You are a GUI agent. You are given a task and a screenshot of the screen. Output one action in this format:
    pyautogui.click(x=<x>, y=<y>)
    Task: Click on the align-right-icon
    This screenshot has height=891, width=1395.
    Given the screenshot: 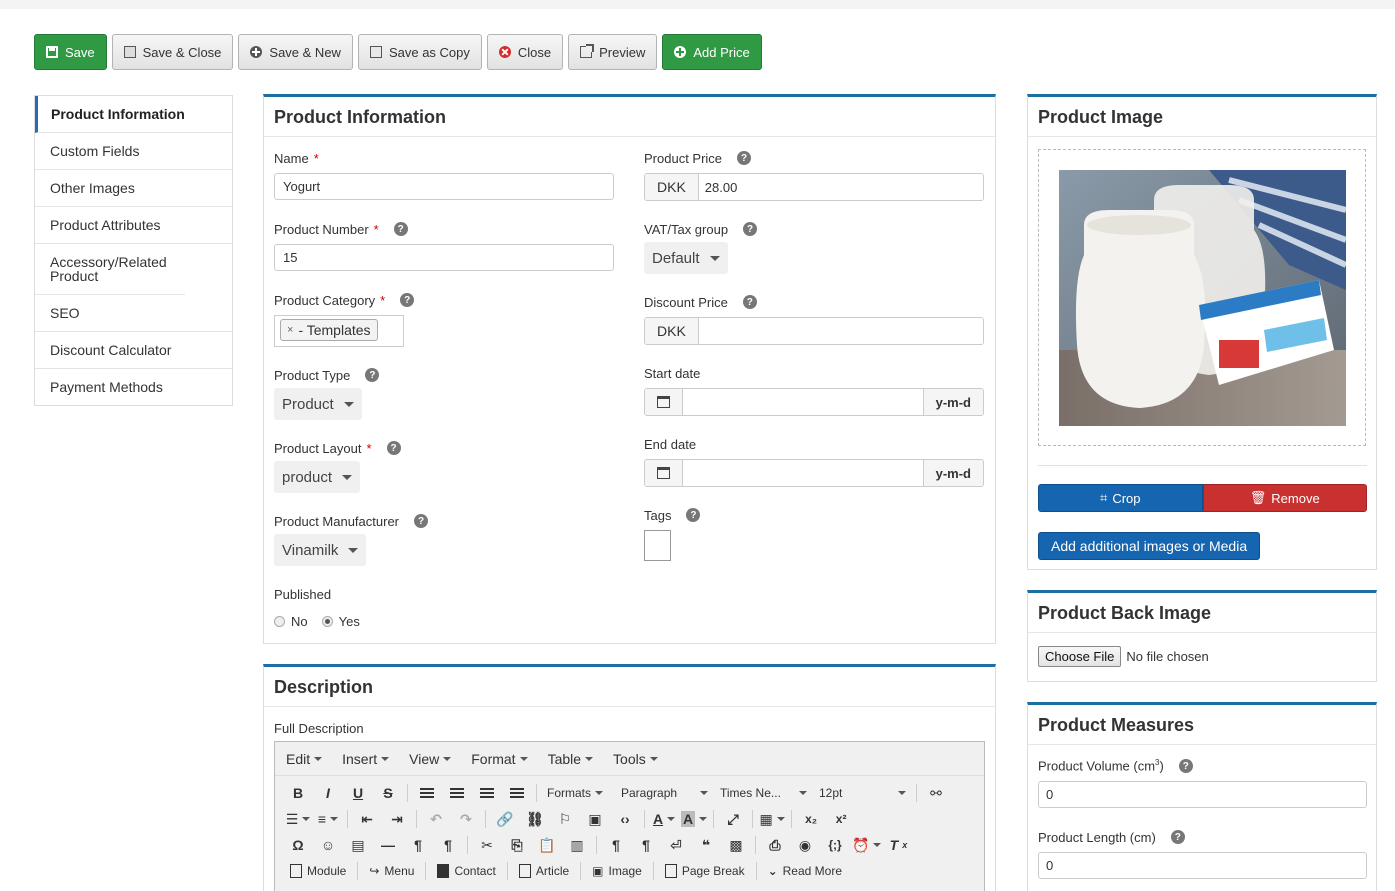 What is the action you would take?
    pyautogui.click(x=487, y=793)
    